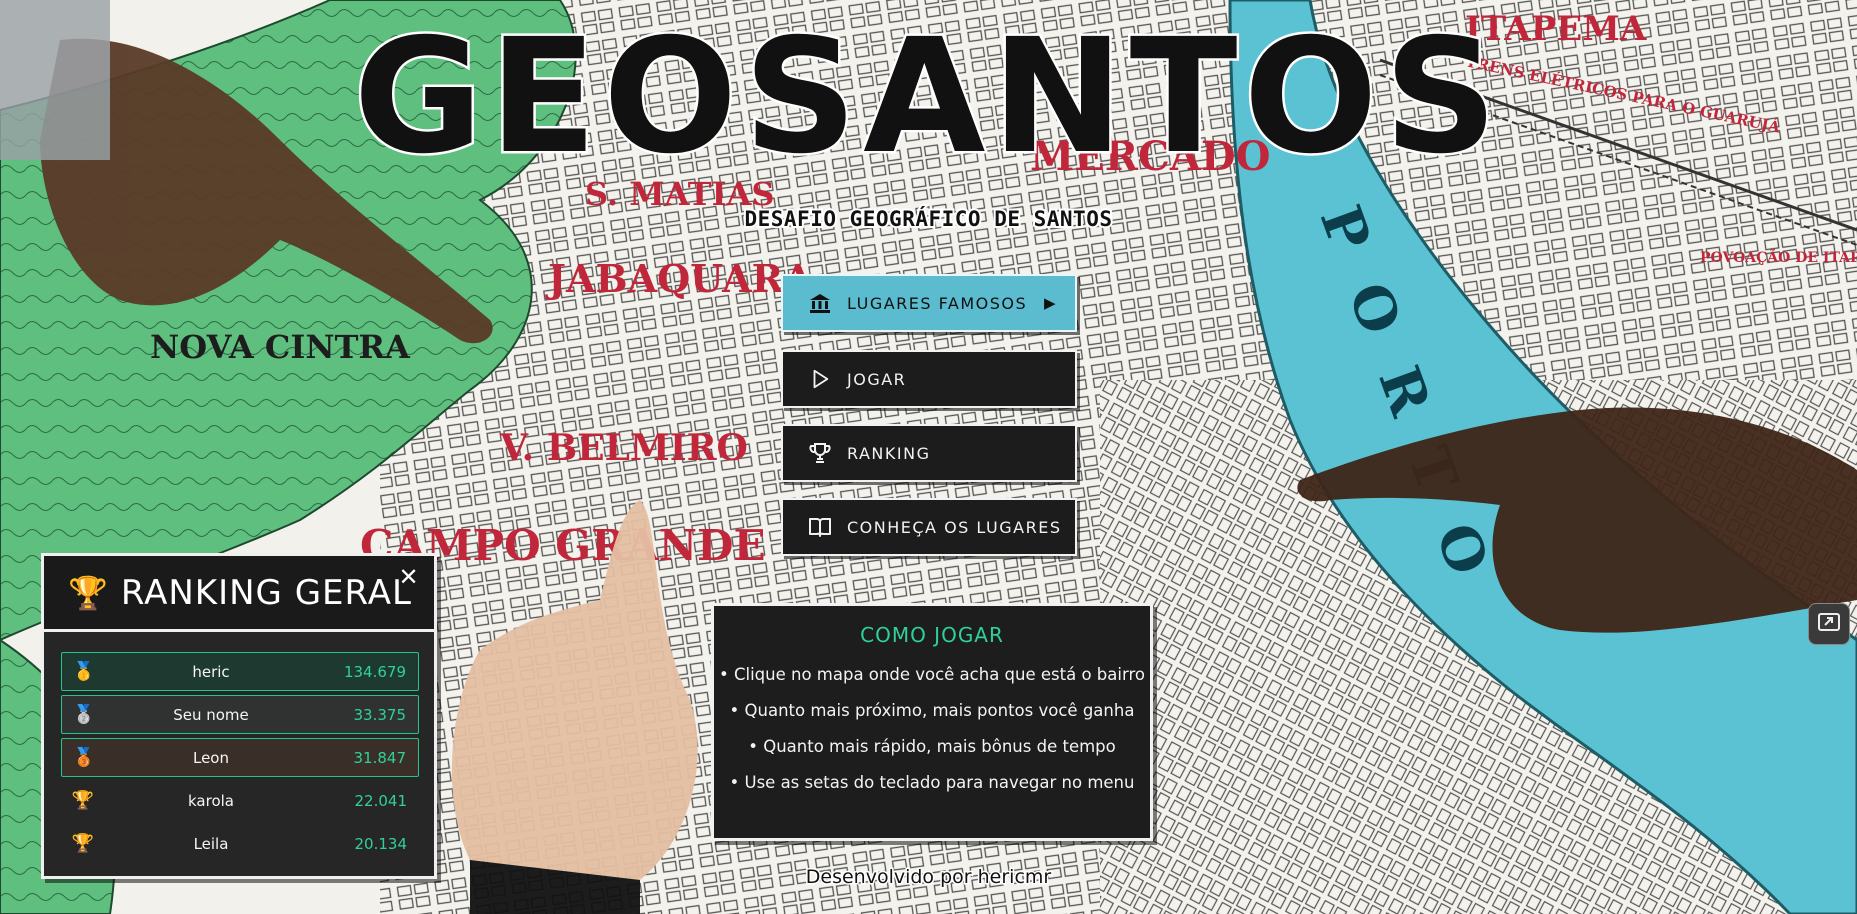 This screenshot has width=1857, height=914. Describe the element at coordinates (820, 453) in the screenshot. I see `trophy-icon` at that location.